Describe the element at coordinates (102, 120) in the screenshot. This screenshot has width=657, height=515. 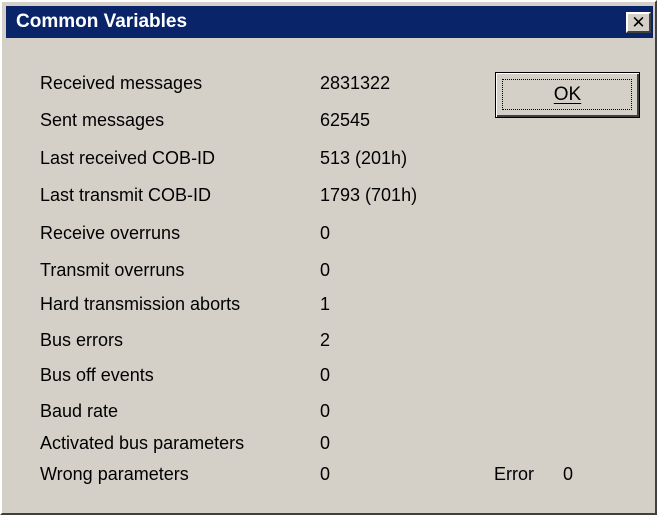
I see `sent-messages-label: Sent messages` at that location.